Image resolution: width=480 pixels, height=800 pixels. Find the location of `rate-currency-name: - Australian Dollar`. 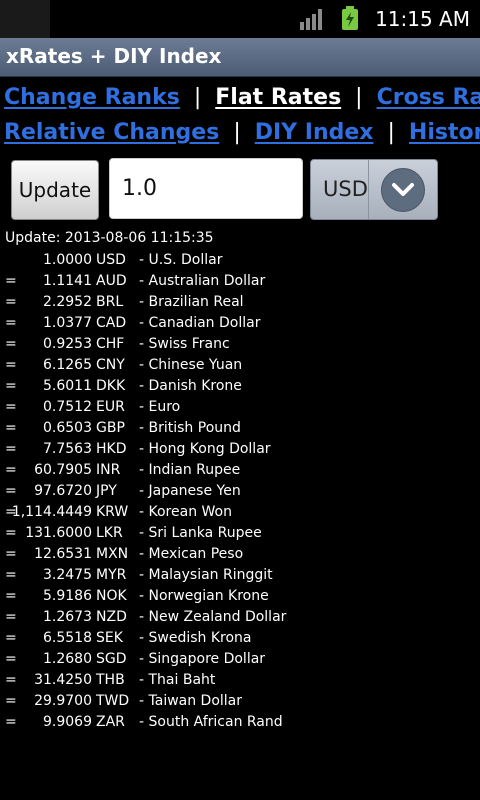

rate-currency-name: - Australian Dollar is located at coordinates (202, 281).